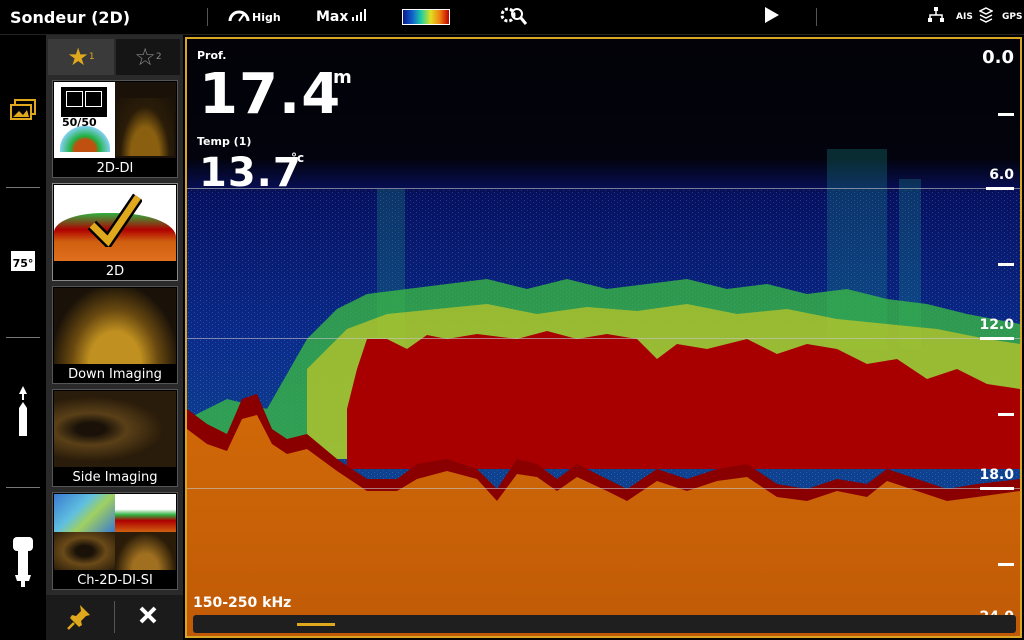  I want to click on temp-badge: 75°, so click(23, 263).